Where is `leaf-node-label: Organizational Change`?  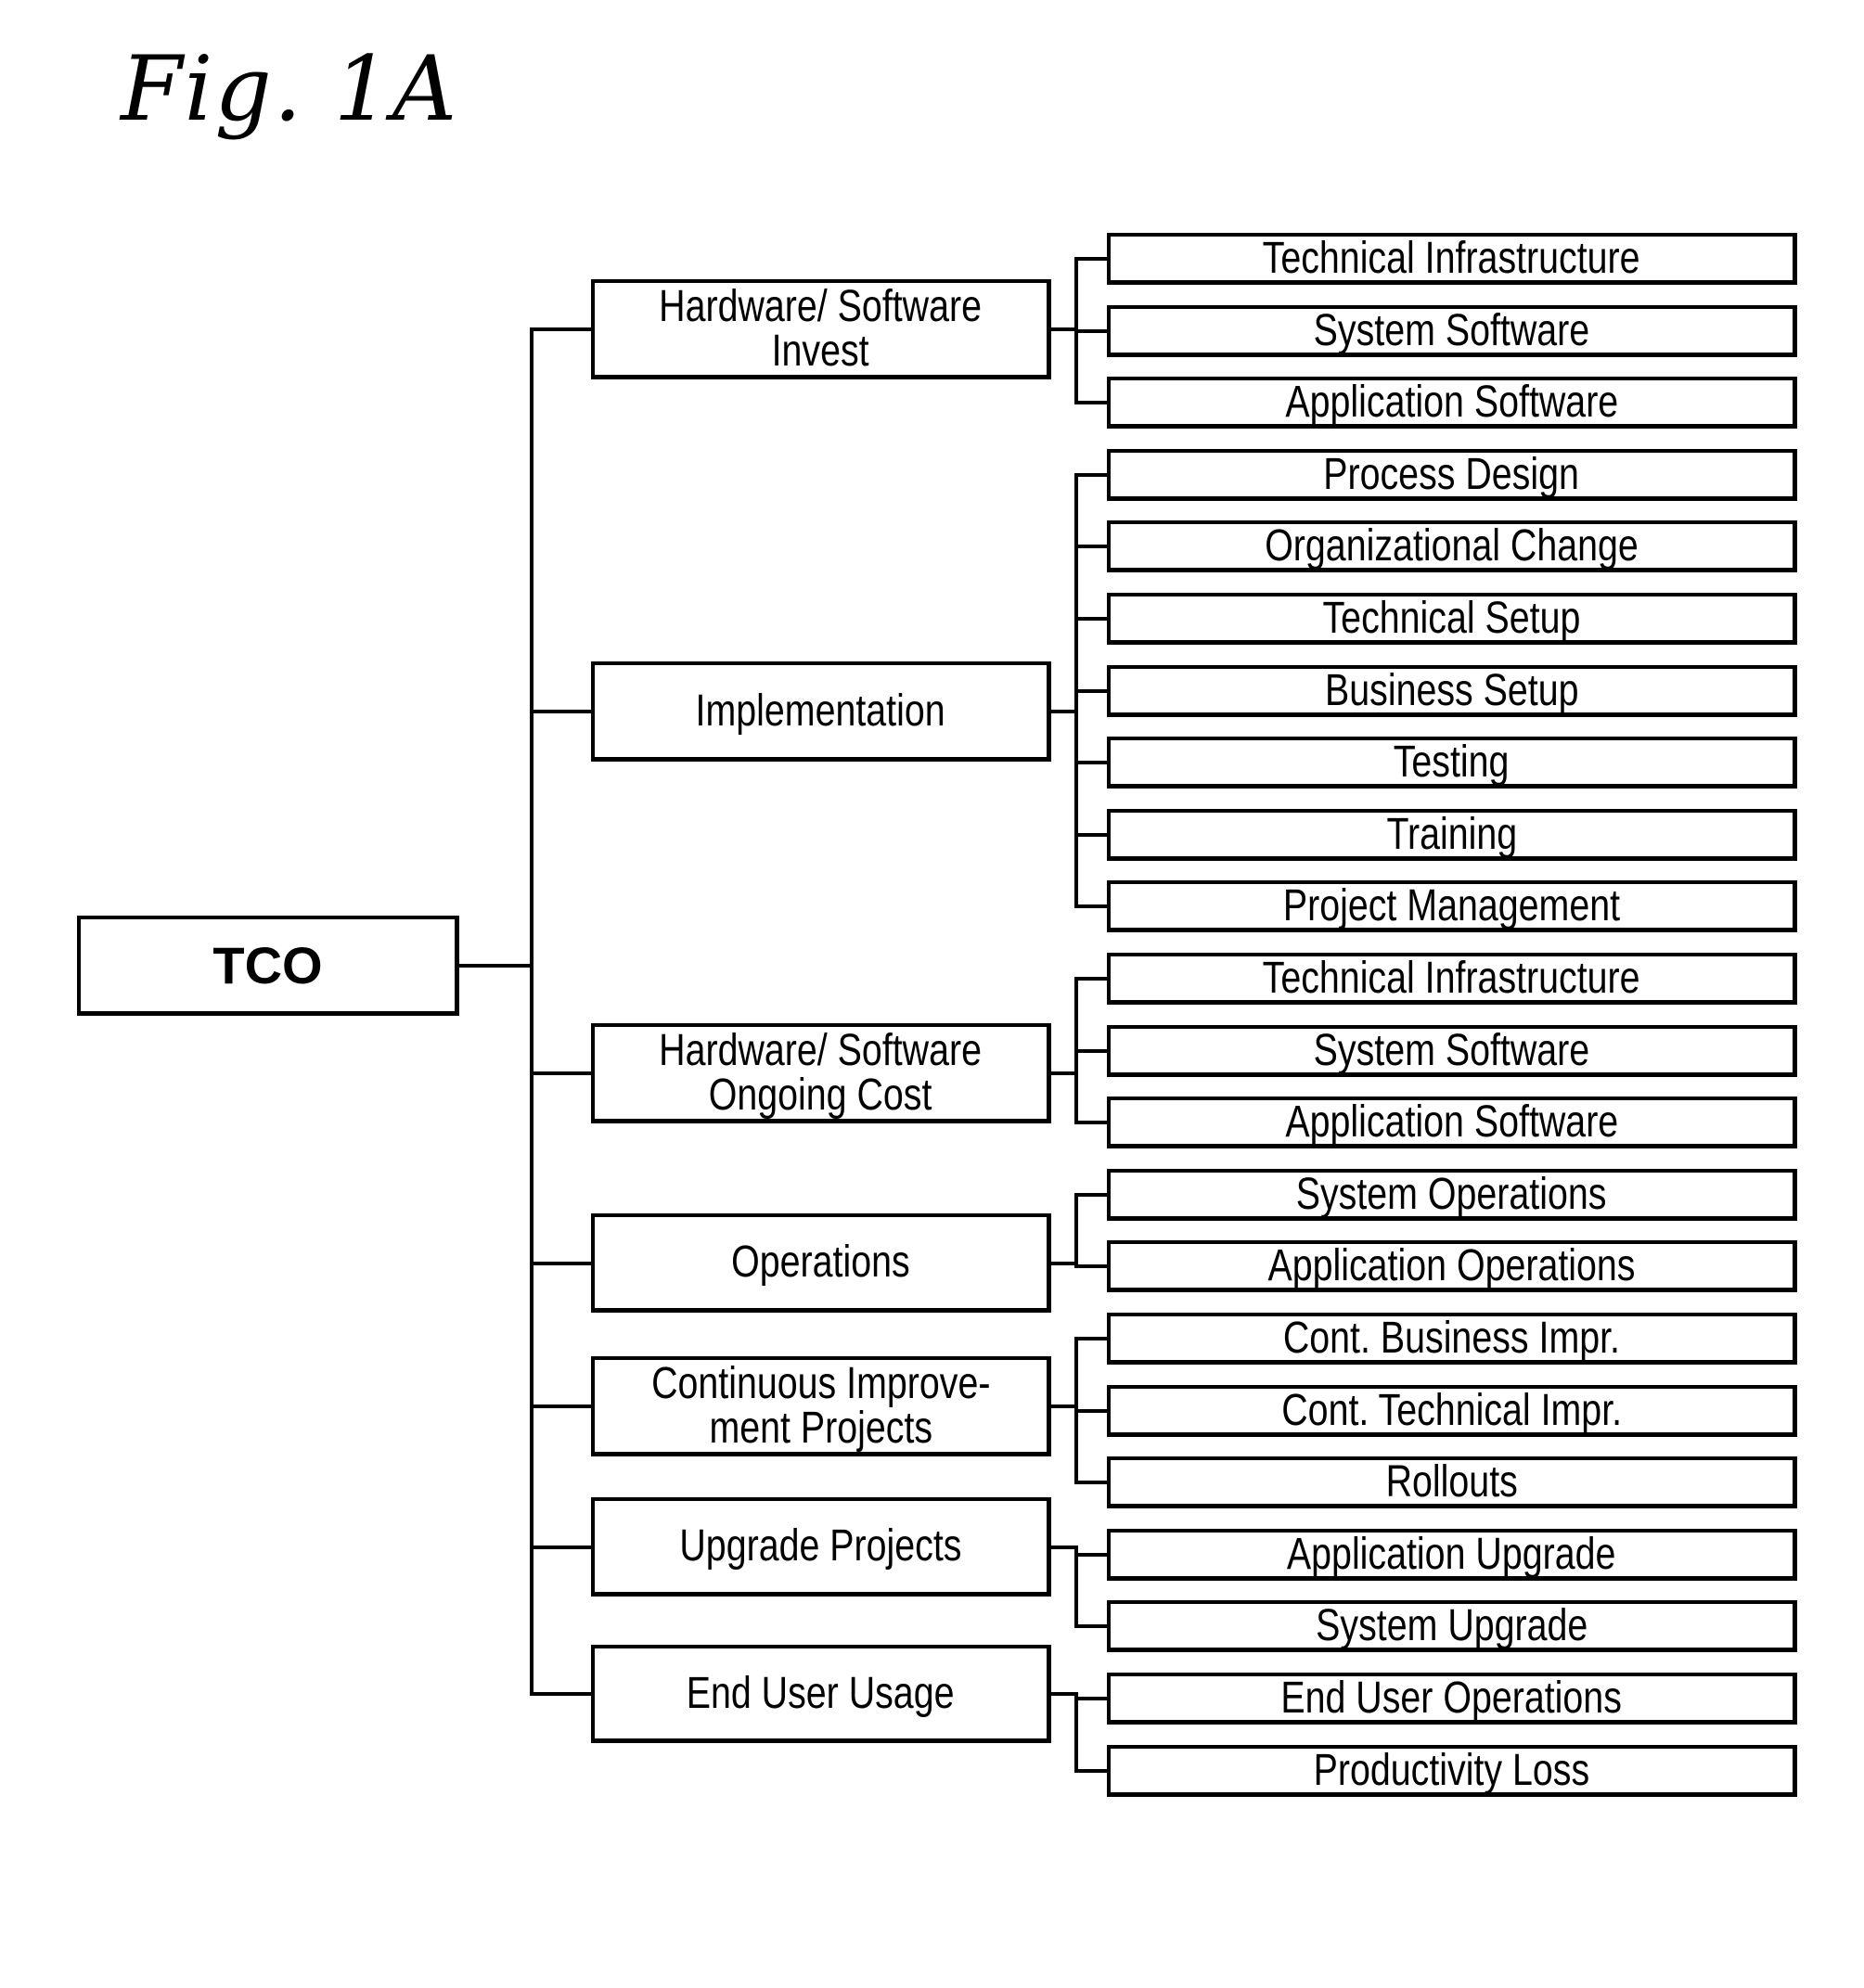 leaf-node-label: Organizational Change is located at coordinates (1452, 546).